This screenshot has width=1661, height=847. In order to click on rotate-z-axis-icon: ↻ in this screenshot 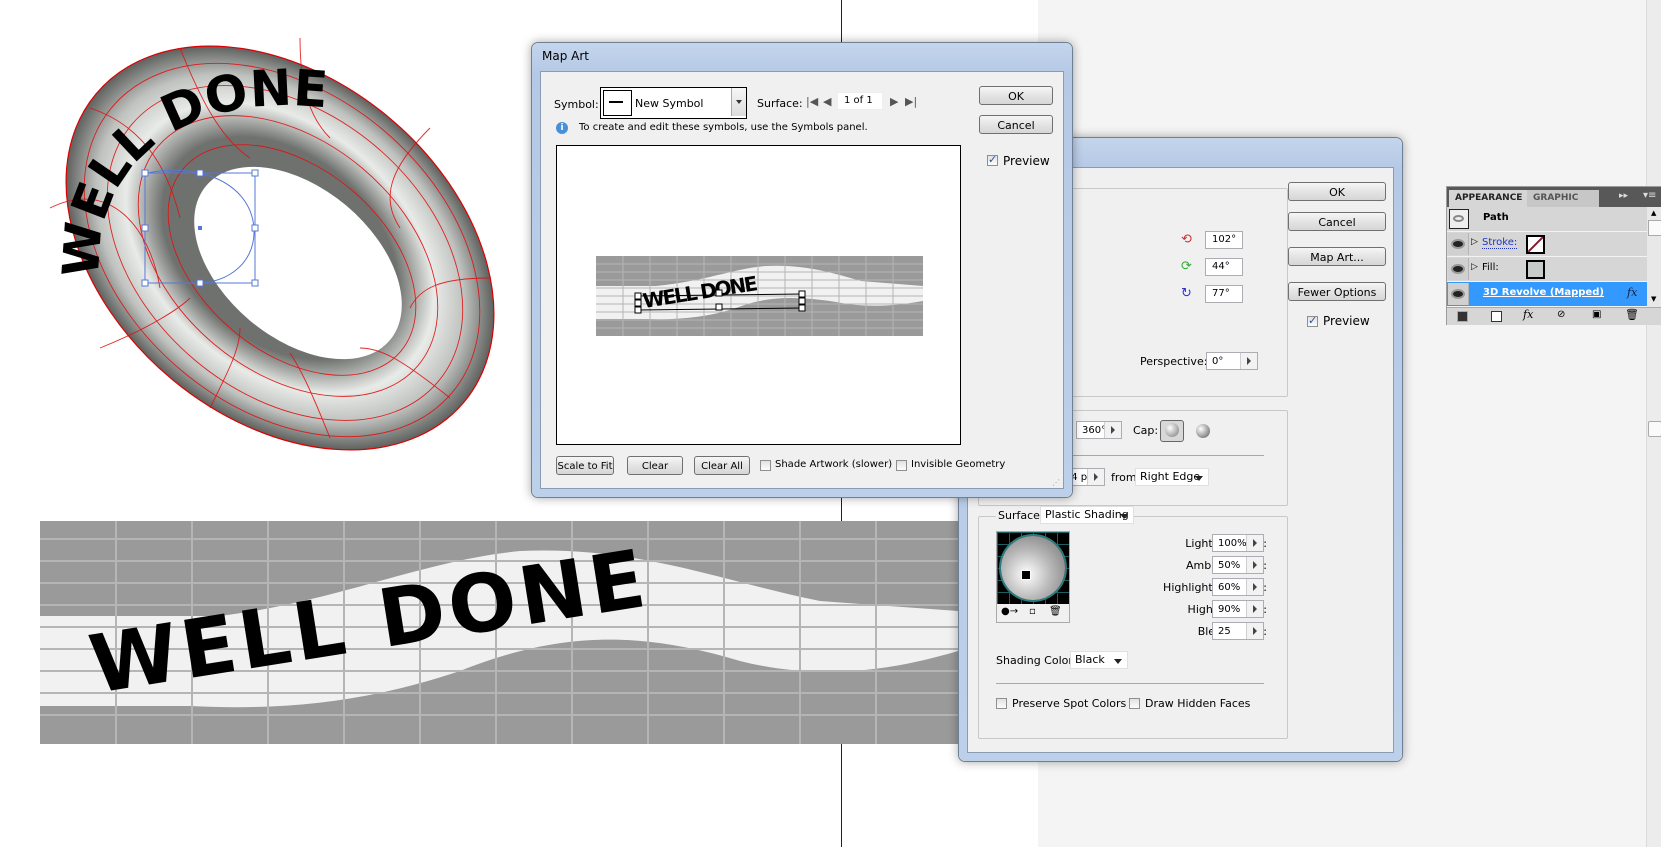, I will do `click(1186, 293)`.